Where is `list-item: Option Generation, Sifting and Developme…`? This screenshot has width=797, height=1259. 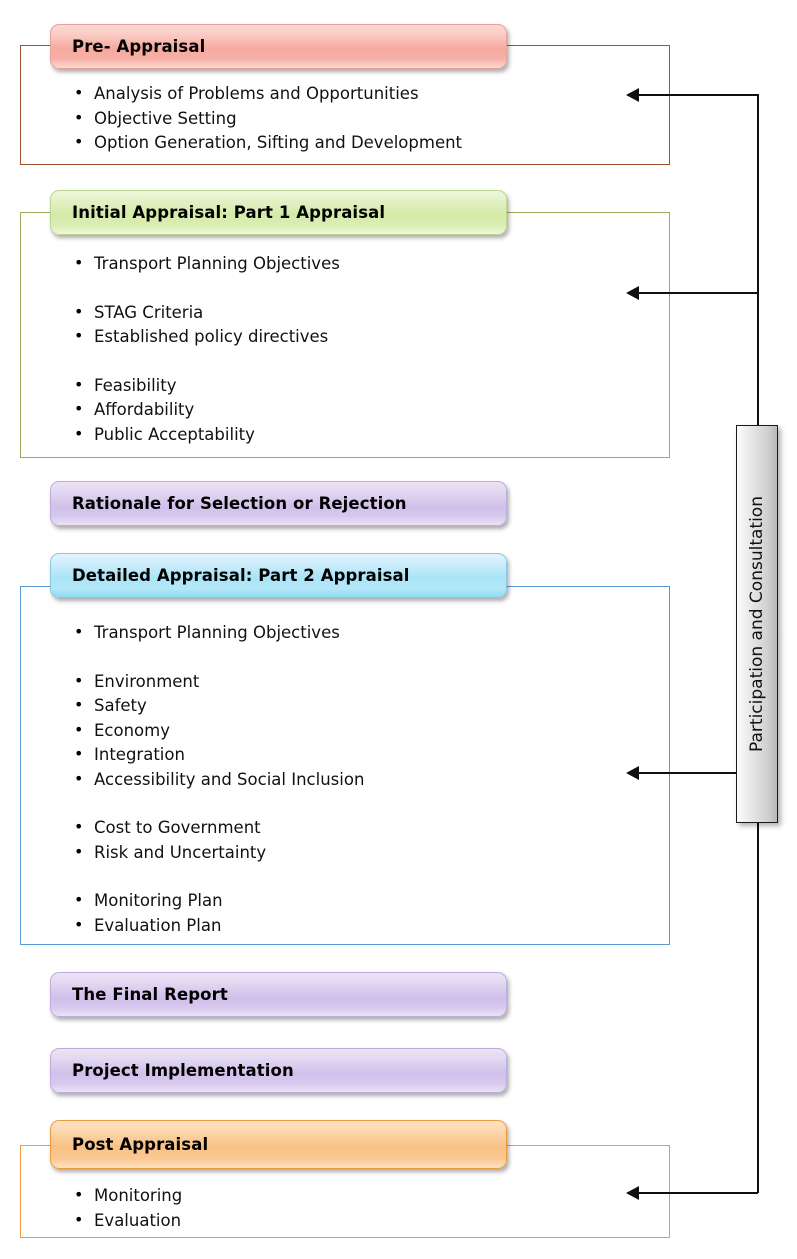 list-item: Option Generation, Sifting and Developme… is located at coordinates (362, 143).